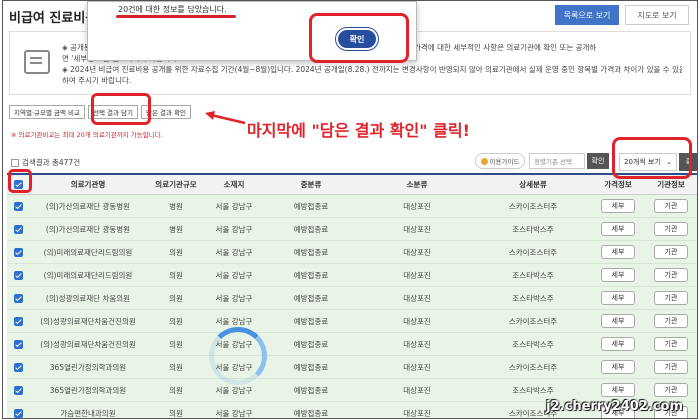  Describe the element at coordinates (657, 15) in the screenshot. I see `view-map-button: 지도로 보기` at that location.